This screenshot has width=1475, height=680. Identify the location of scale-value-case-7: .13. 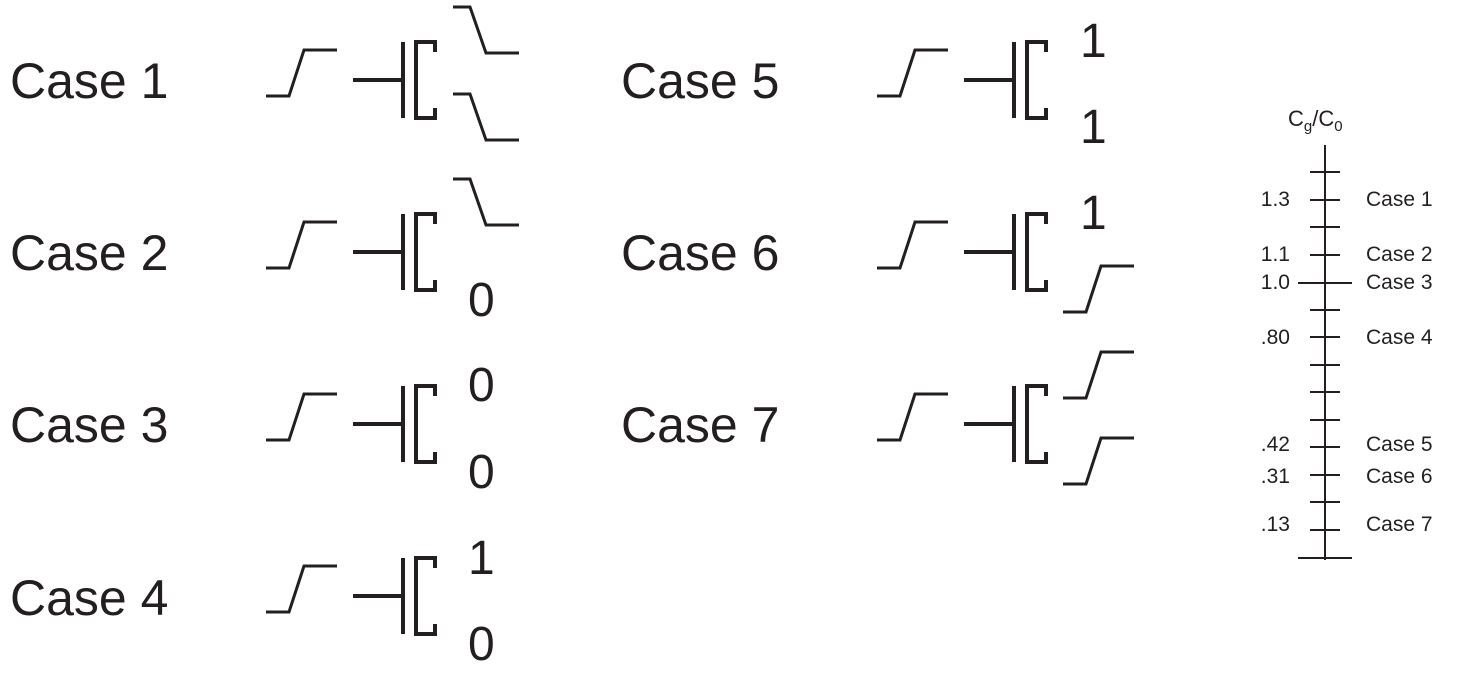
(1275, 524).